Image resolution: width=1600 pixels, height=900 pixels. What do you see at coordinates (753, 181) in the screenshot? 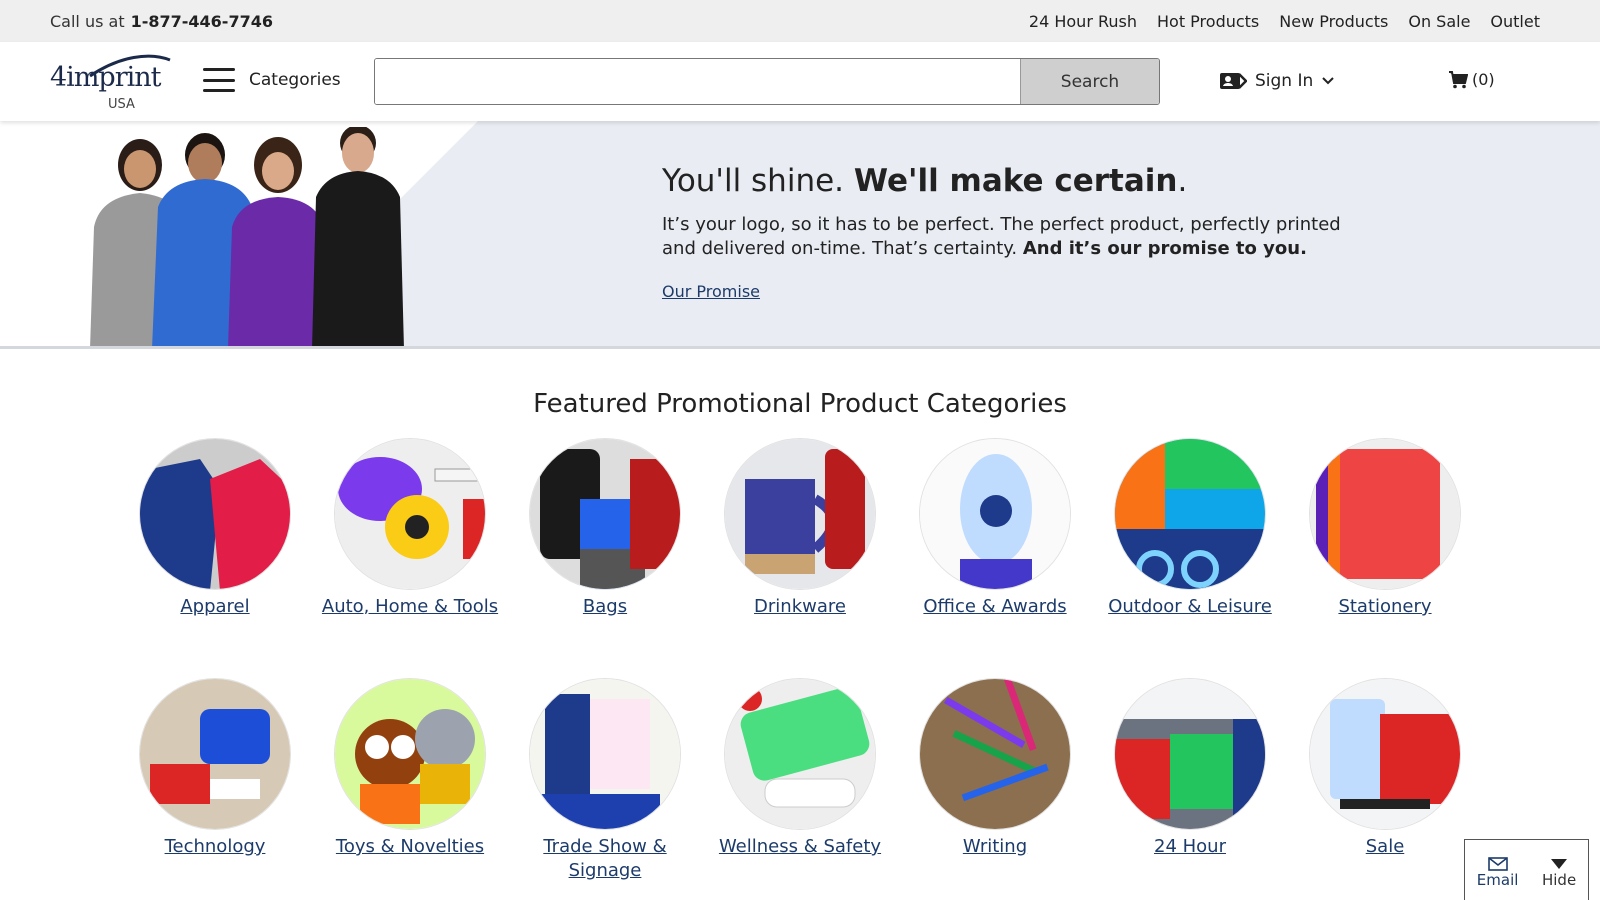
I see `hero-headline-light: You'll shine.` at bounding box center [753, 181].